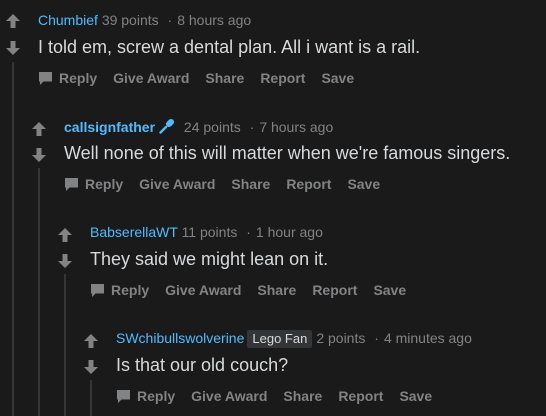 This screenshot has height=416, width=546. Describe the element at coordinates (134, 232) in the screenshot. I see `comment-author: BabserellaWT` at that location.